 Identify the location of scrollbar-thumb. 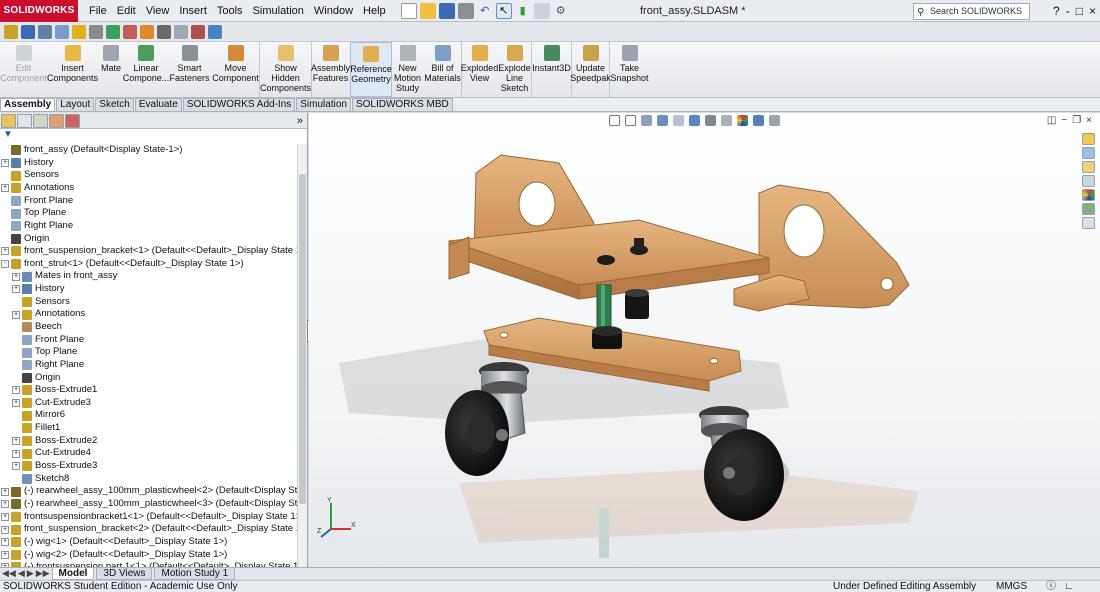
(302, 339).